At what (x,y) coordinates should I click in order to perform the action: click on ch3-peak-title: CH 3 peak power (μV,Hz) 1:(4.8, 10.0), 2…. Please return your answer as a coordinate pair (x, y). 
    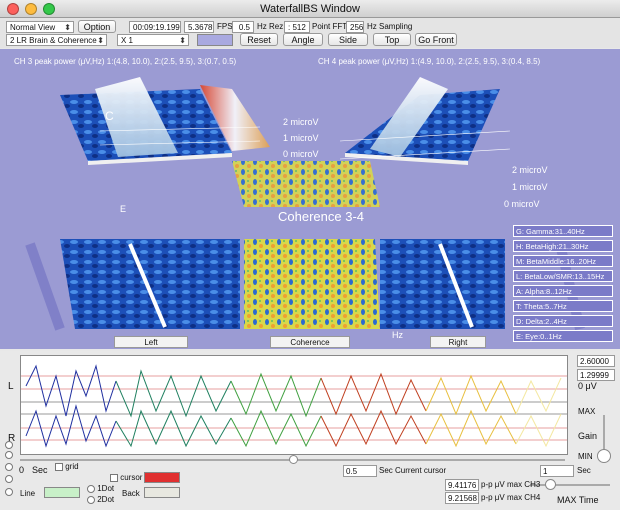
    Looking at the image, I should click on (125, 61).